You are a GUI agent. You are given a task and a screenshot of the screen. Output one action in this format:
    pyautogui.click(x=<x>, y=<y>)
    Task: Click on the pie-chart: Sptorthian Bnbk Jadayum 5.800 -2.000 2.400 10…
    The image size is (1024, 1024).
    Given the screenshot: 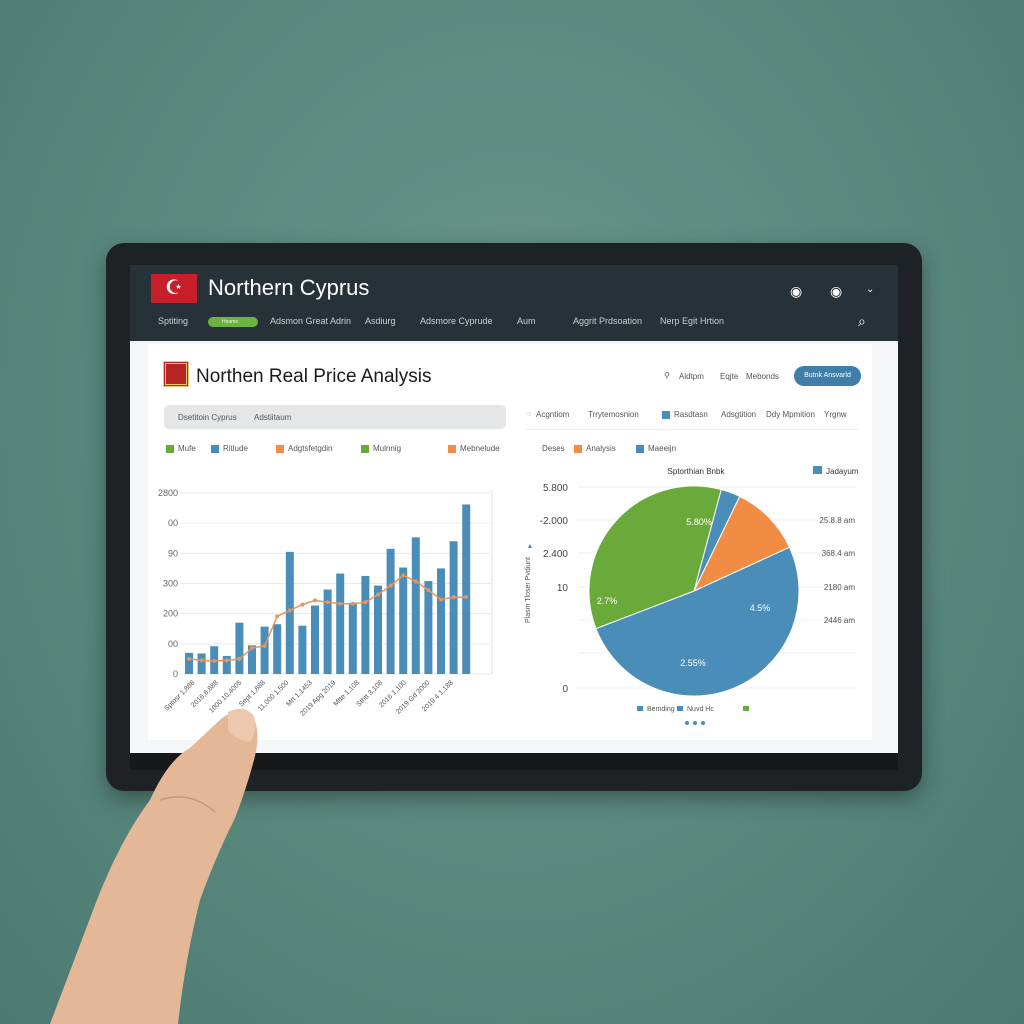 What is the action you would take?
    pyautogui.click(x=692, y=595)
    